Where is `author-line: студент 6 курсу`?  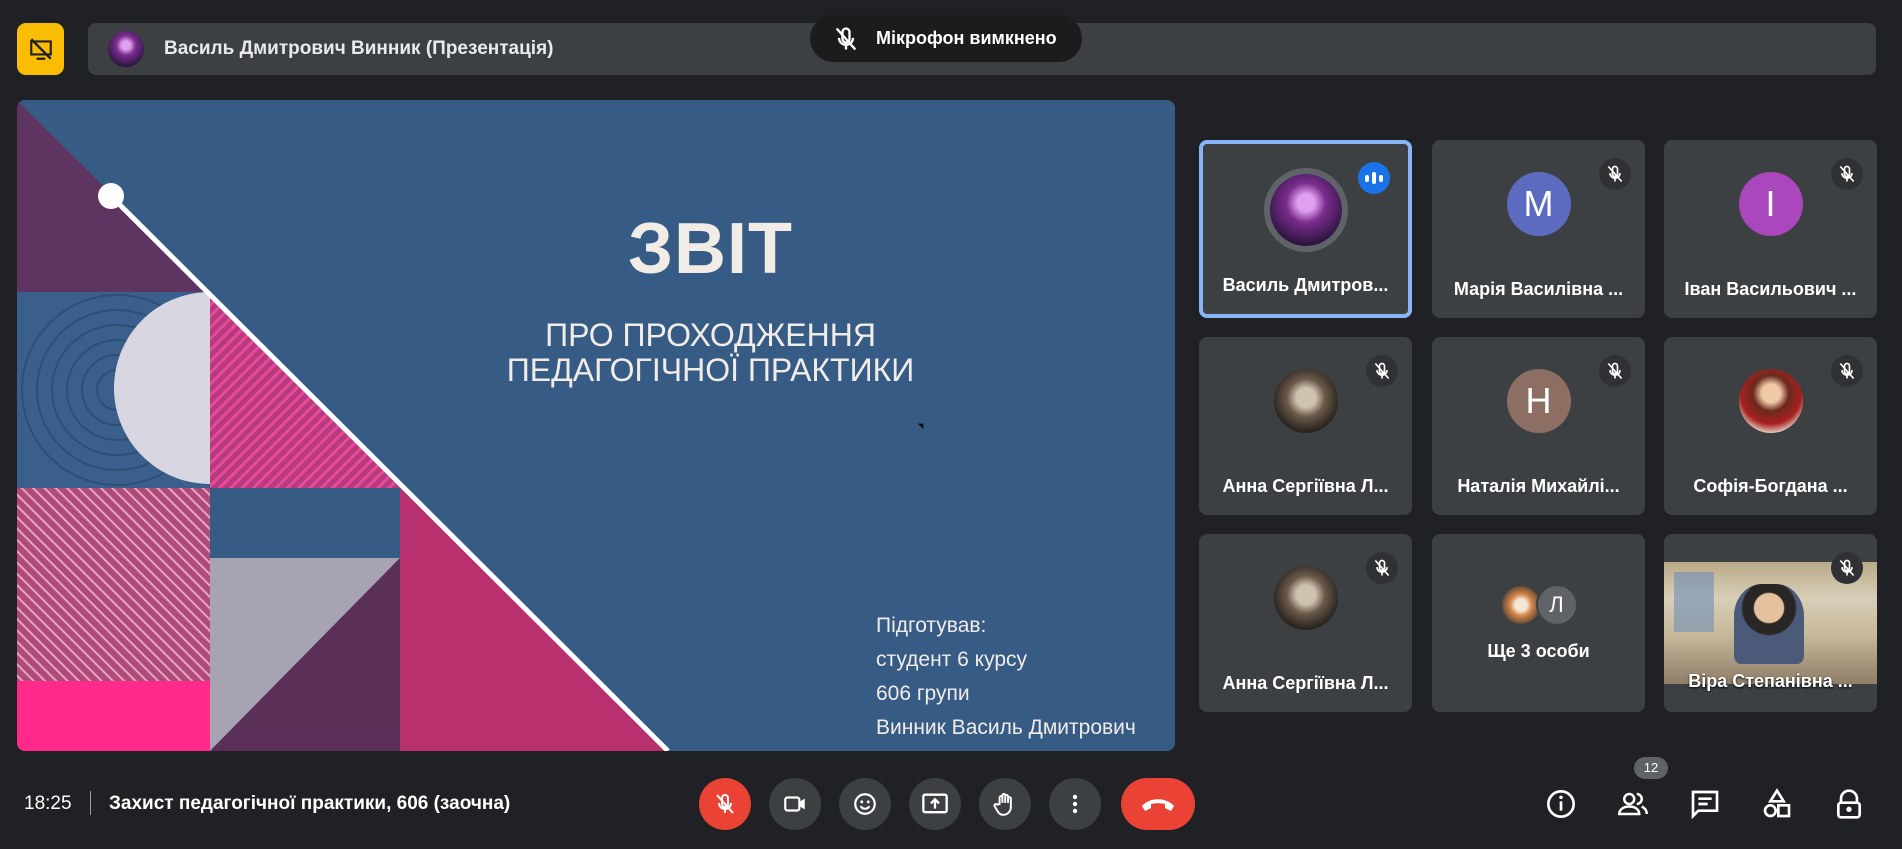
author-line: студент 6 курсу is located at coordinates (952, 659).